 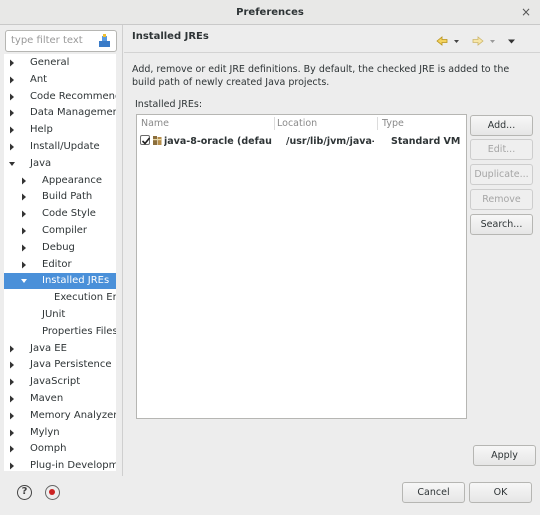 I want to click on tree-item: Debug, so click(x=60, y=248).